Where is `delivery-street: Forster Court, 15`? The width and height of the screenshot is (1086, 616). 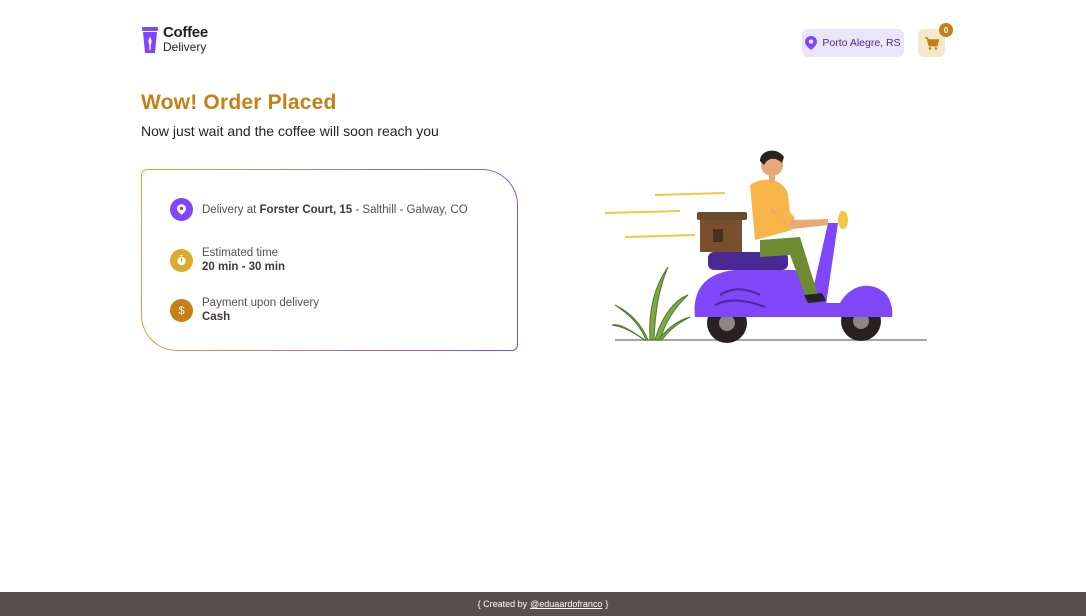 delivery-street: Forster Court, 15 is located at coordinates (306, 209).